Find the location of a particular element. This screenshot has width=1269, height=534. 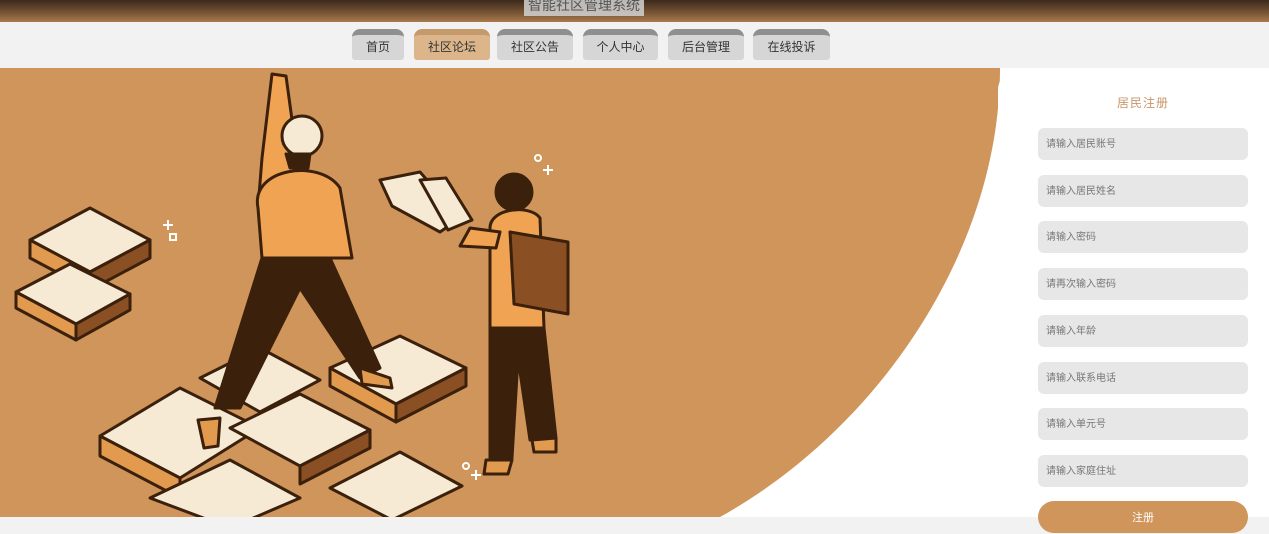

phone-input is located at coordinates (1143, 378).